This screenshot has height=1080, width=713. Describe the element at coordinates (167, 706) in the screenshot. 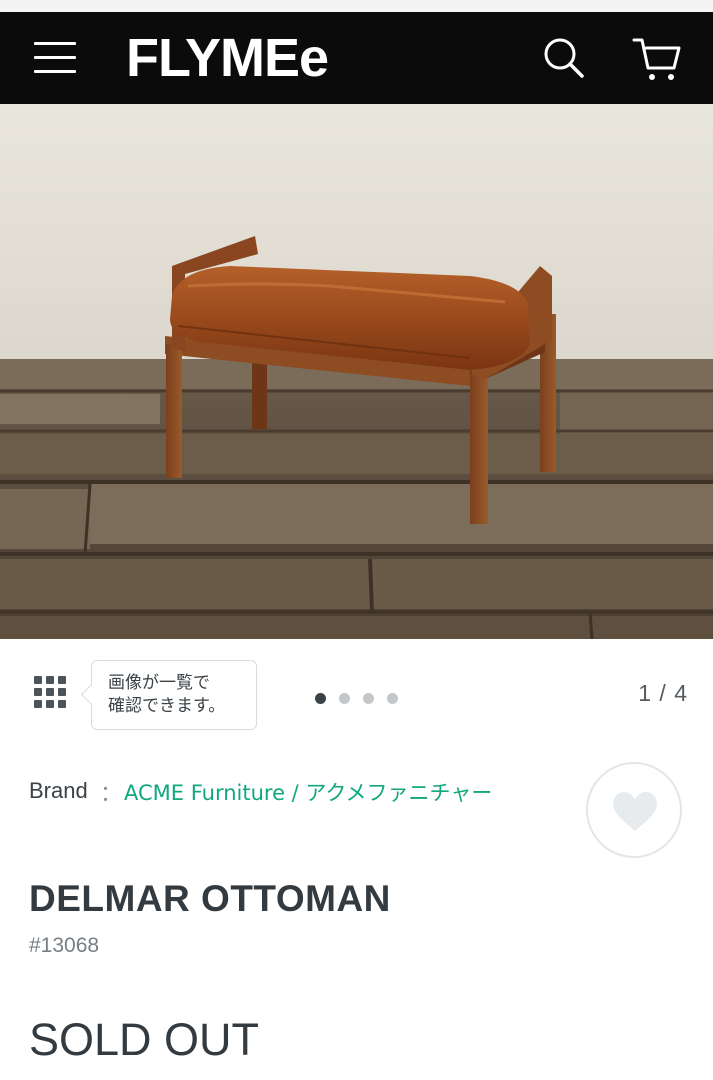

I see `tooltip-line-2: 確認できます。` at that location.